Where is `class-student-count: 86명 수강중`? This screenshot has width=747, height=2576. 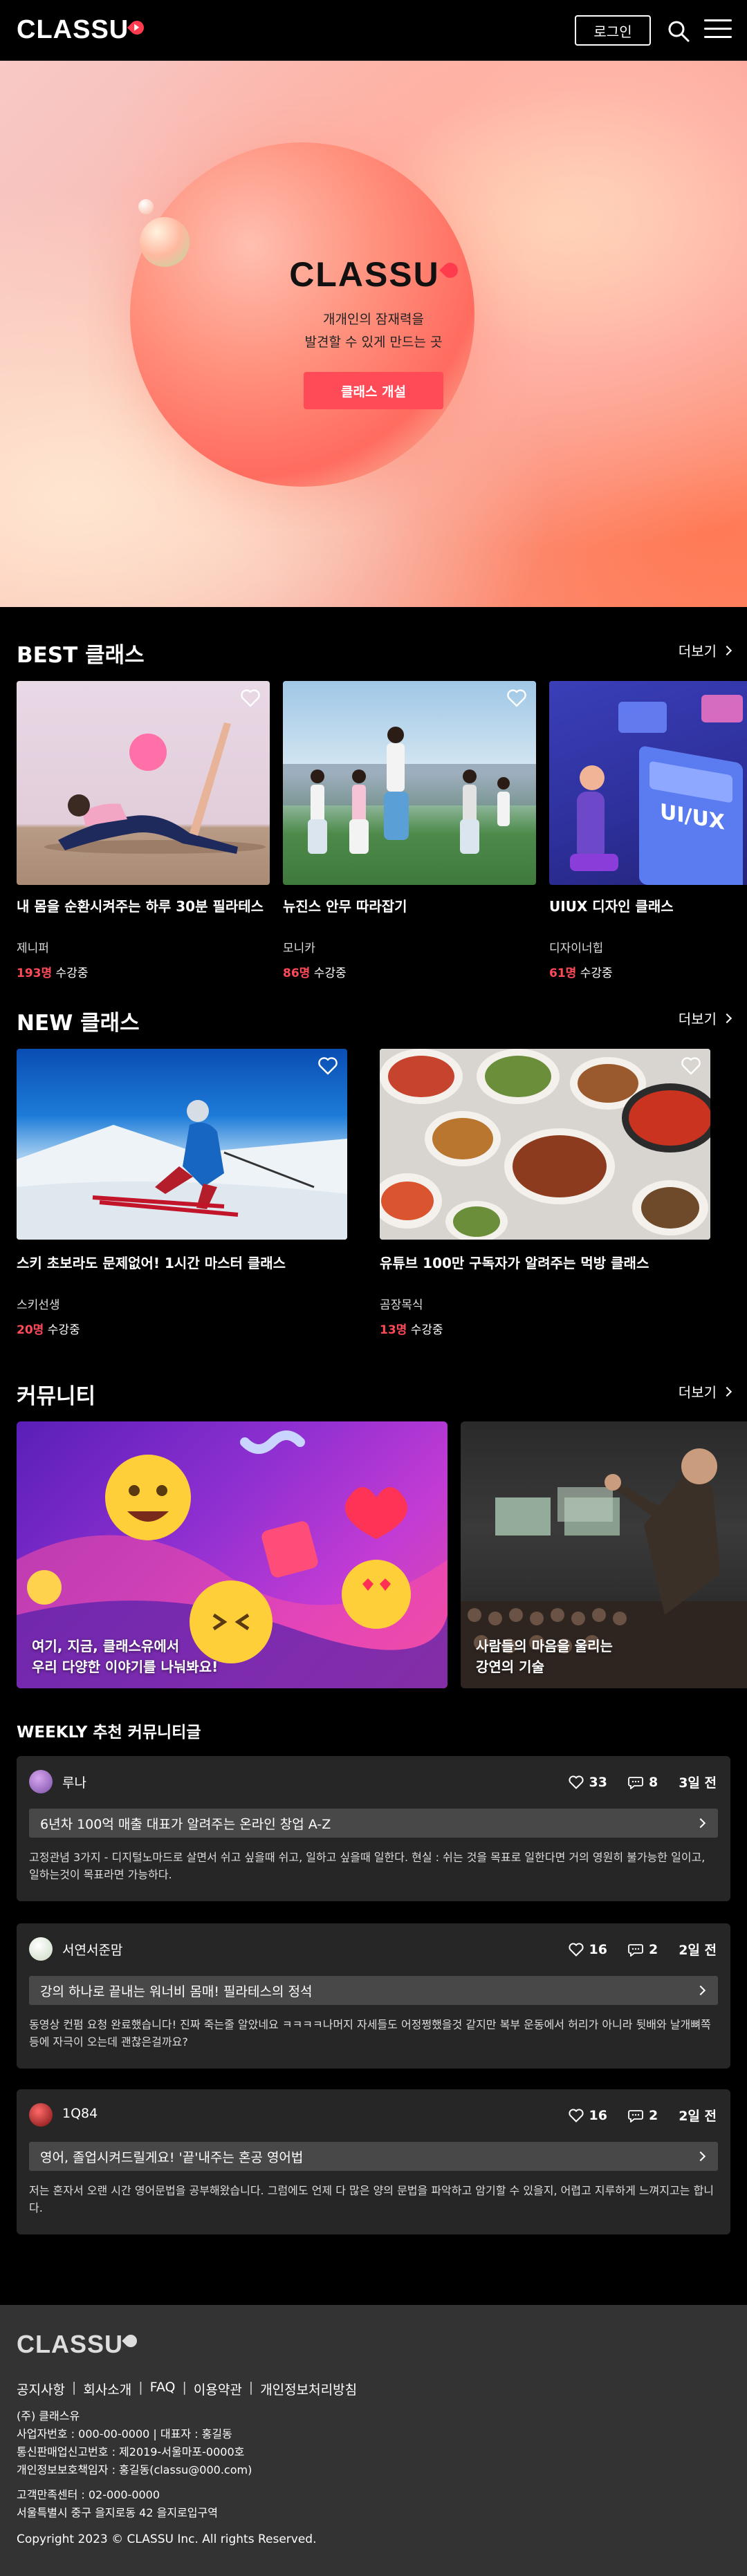
class-student-count: 86명 수강중 is located at coordinates (315, 973).